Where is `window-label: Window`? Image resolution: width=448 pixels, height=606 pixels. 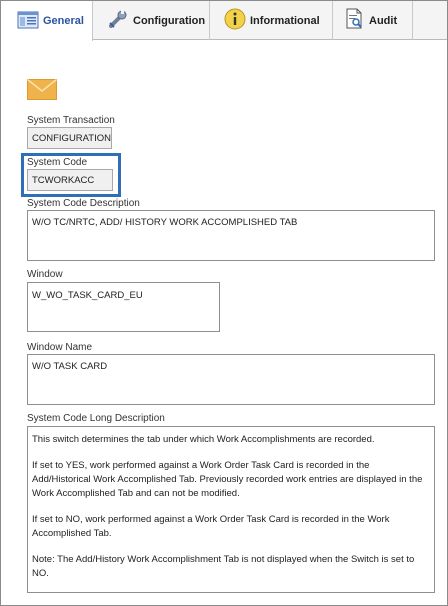
window-label: Window is located at coordinates (45, 274).